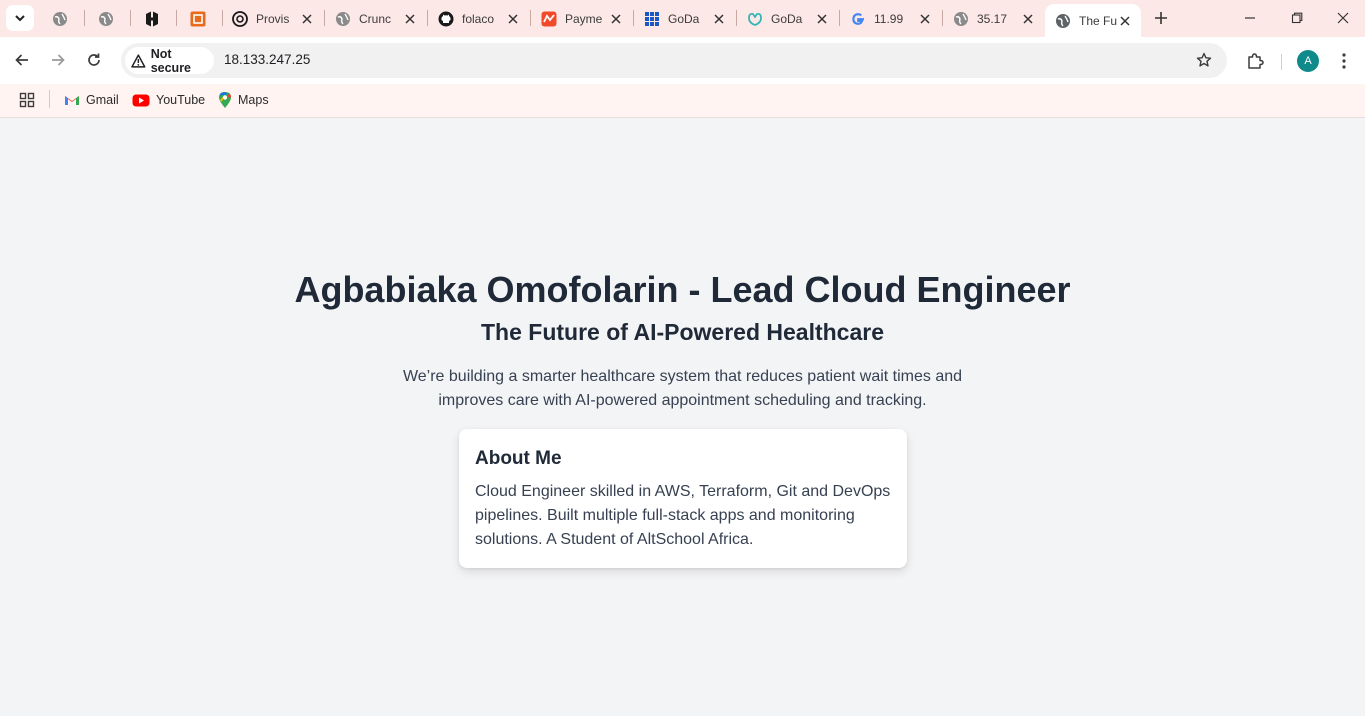  Describe the element at coordinates (225, 100) in the screenshot. I see `maps-icon` at that location.